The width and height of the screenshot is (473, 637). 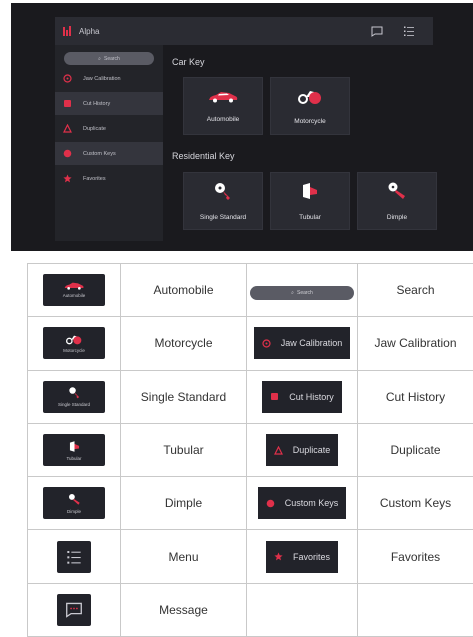 What do you see at coordinates (415, 556) in the screenshot?
I see `legend-label: Favorites` at bounding box center [415, 556].